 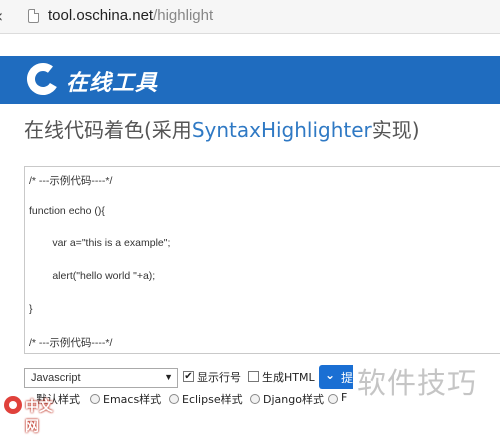 I want to click on page-title: 在线代码着色(采用SyntaxHighlighter实现), so click(x=222, y=128).